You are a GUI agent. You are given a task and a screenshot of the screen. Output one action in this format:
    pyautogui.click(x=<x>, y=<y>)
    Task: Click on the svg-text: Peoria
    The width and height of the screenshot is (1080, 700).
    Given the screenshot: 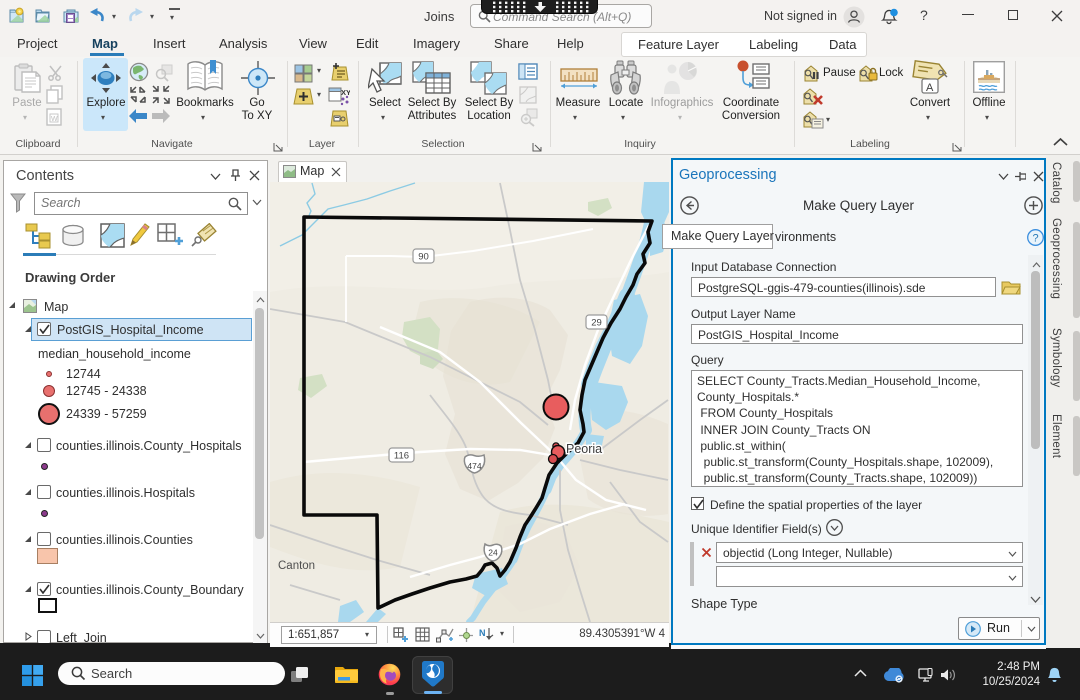 What is the action you would take?
    pyautogui.click(x=584, y=449)
    